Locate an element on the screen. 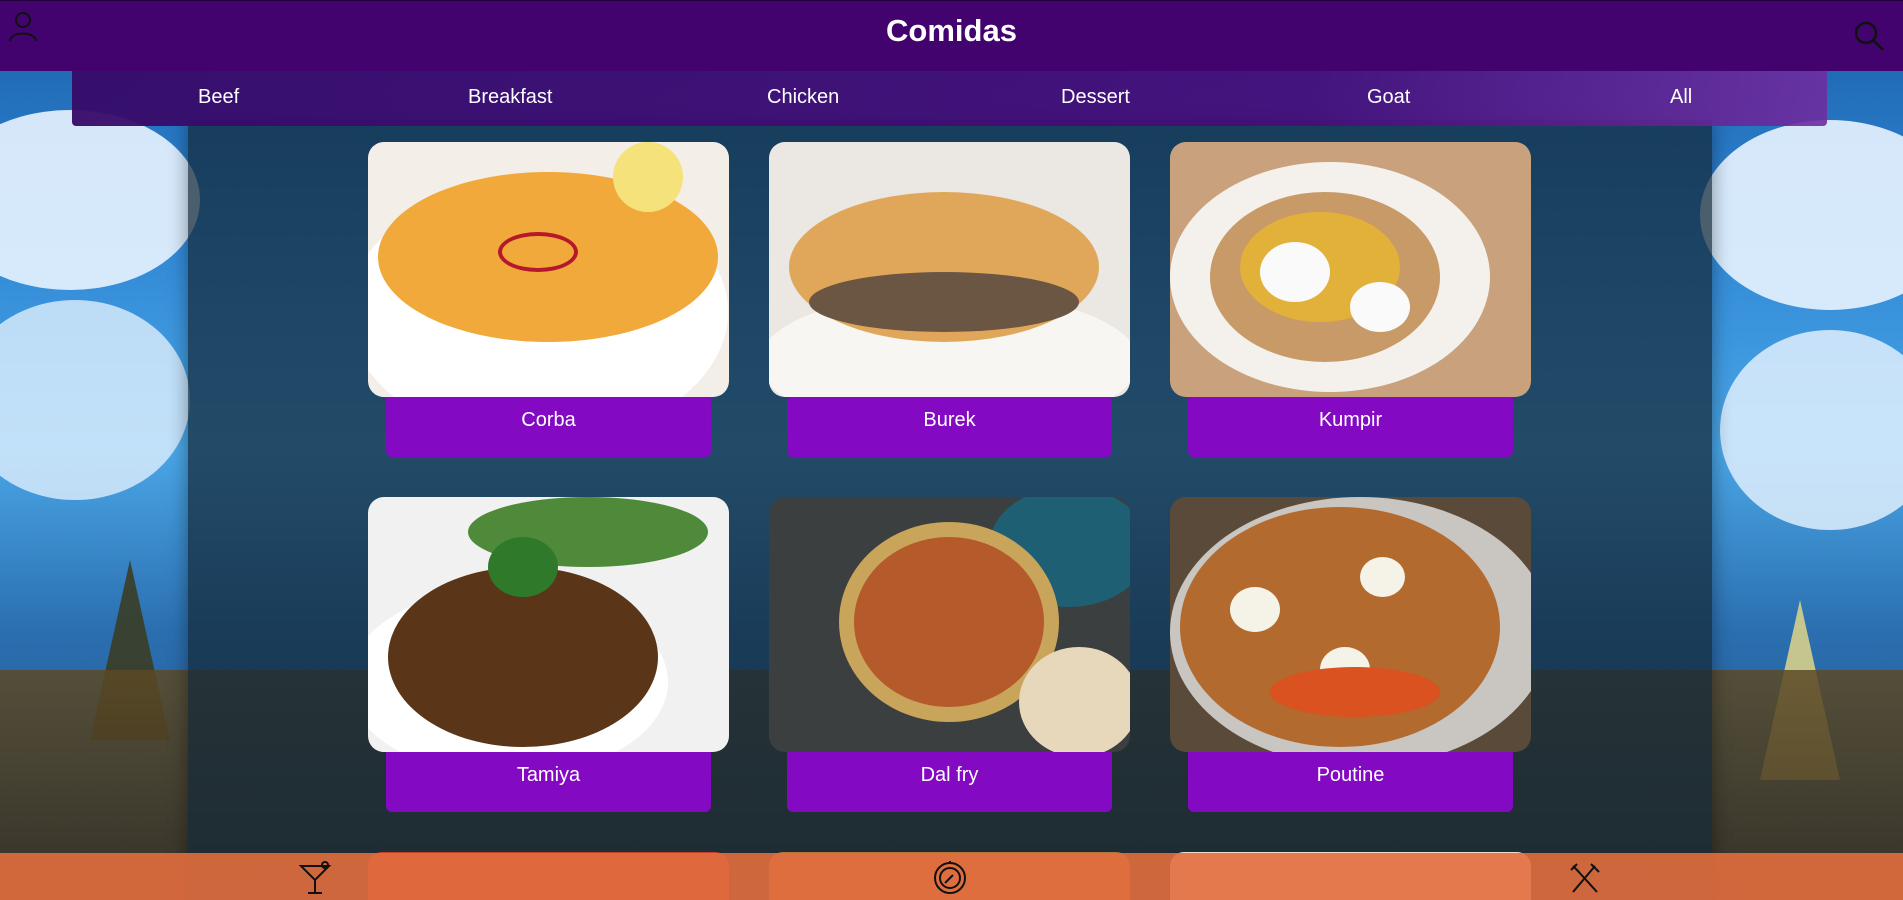 The image size is (1903, 900). top-bar: Comidas is located at coordinates (951, 35).